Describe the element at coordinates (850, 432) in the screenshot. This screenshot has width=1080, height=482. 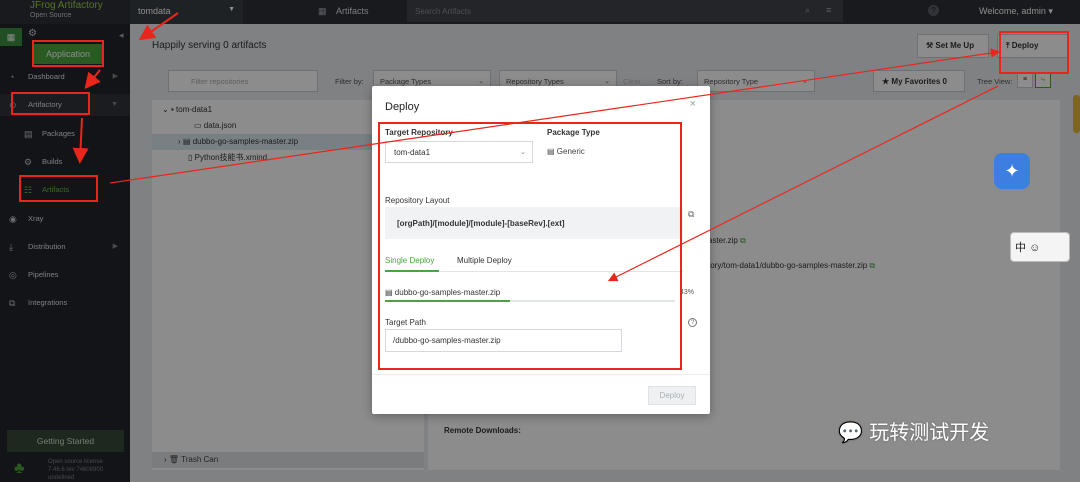
I see `wechat-icon: 💬` at that location.